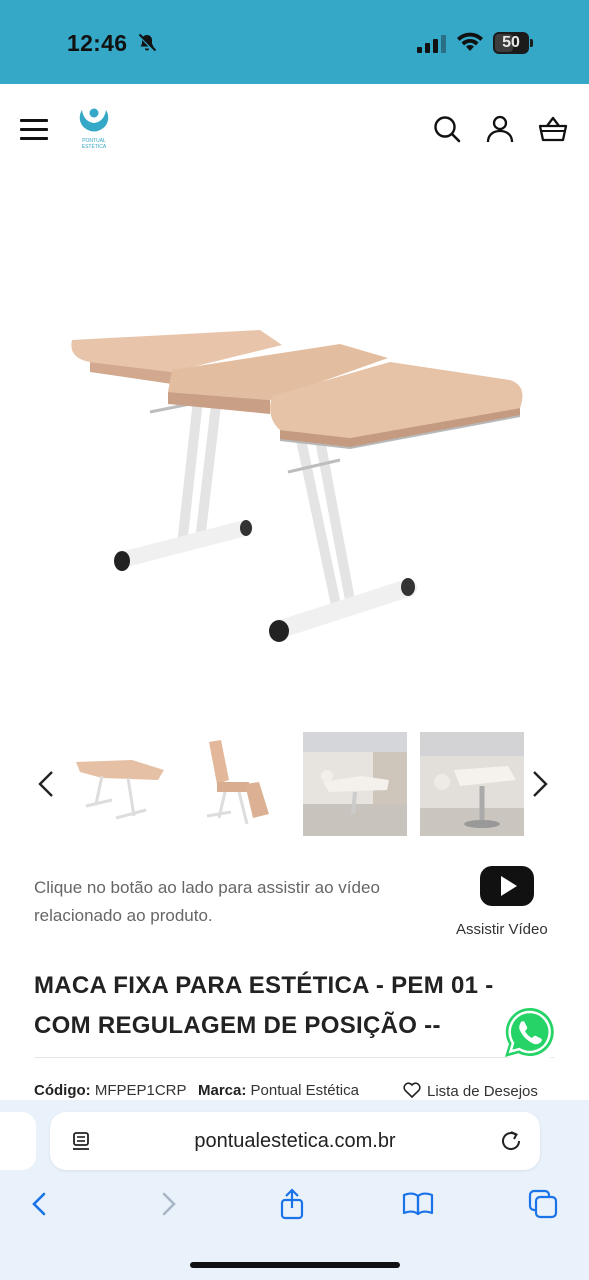 This screenshot has width=589, height=1280. I want to click on forward-icon, so click(168, 1204).